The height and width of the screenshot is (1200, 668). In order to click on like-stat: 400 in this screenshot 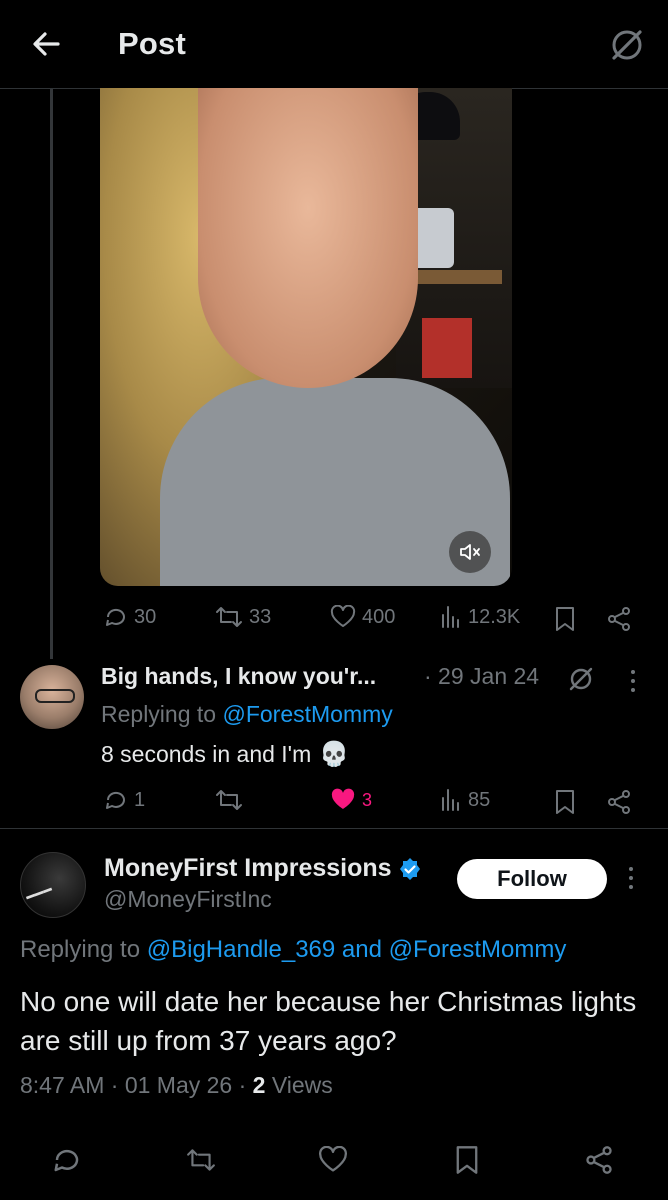, I will do `click(362, 617)`.